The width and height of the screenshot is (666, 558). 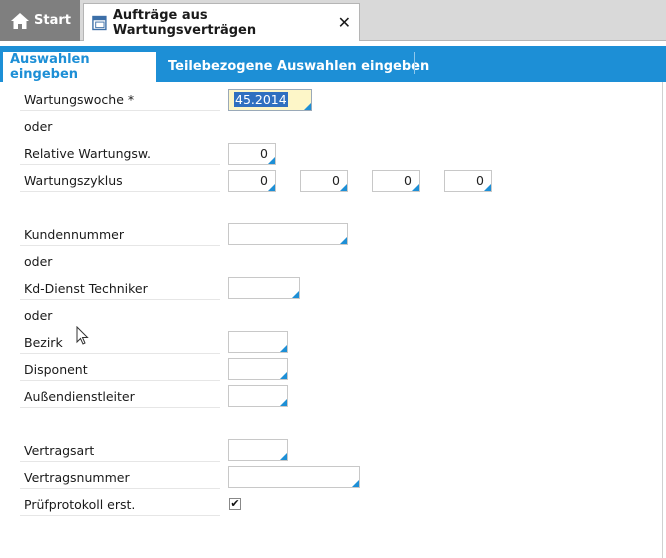 I want to click on subtab-auswahlen-label: Auswahlen eingeben, so click(x=50, y=67).